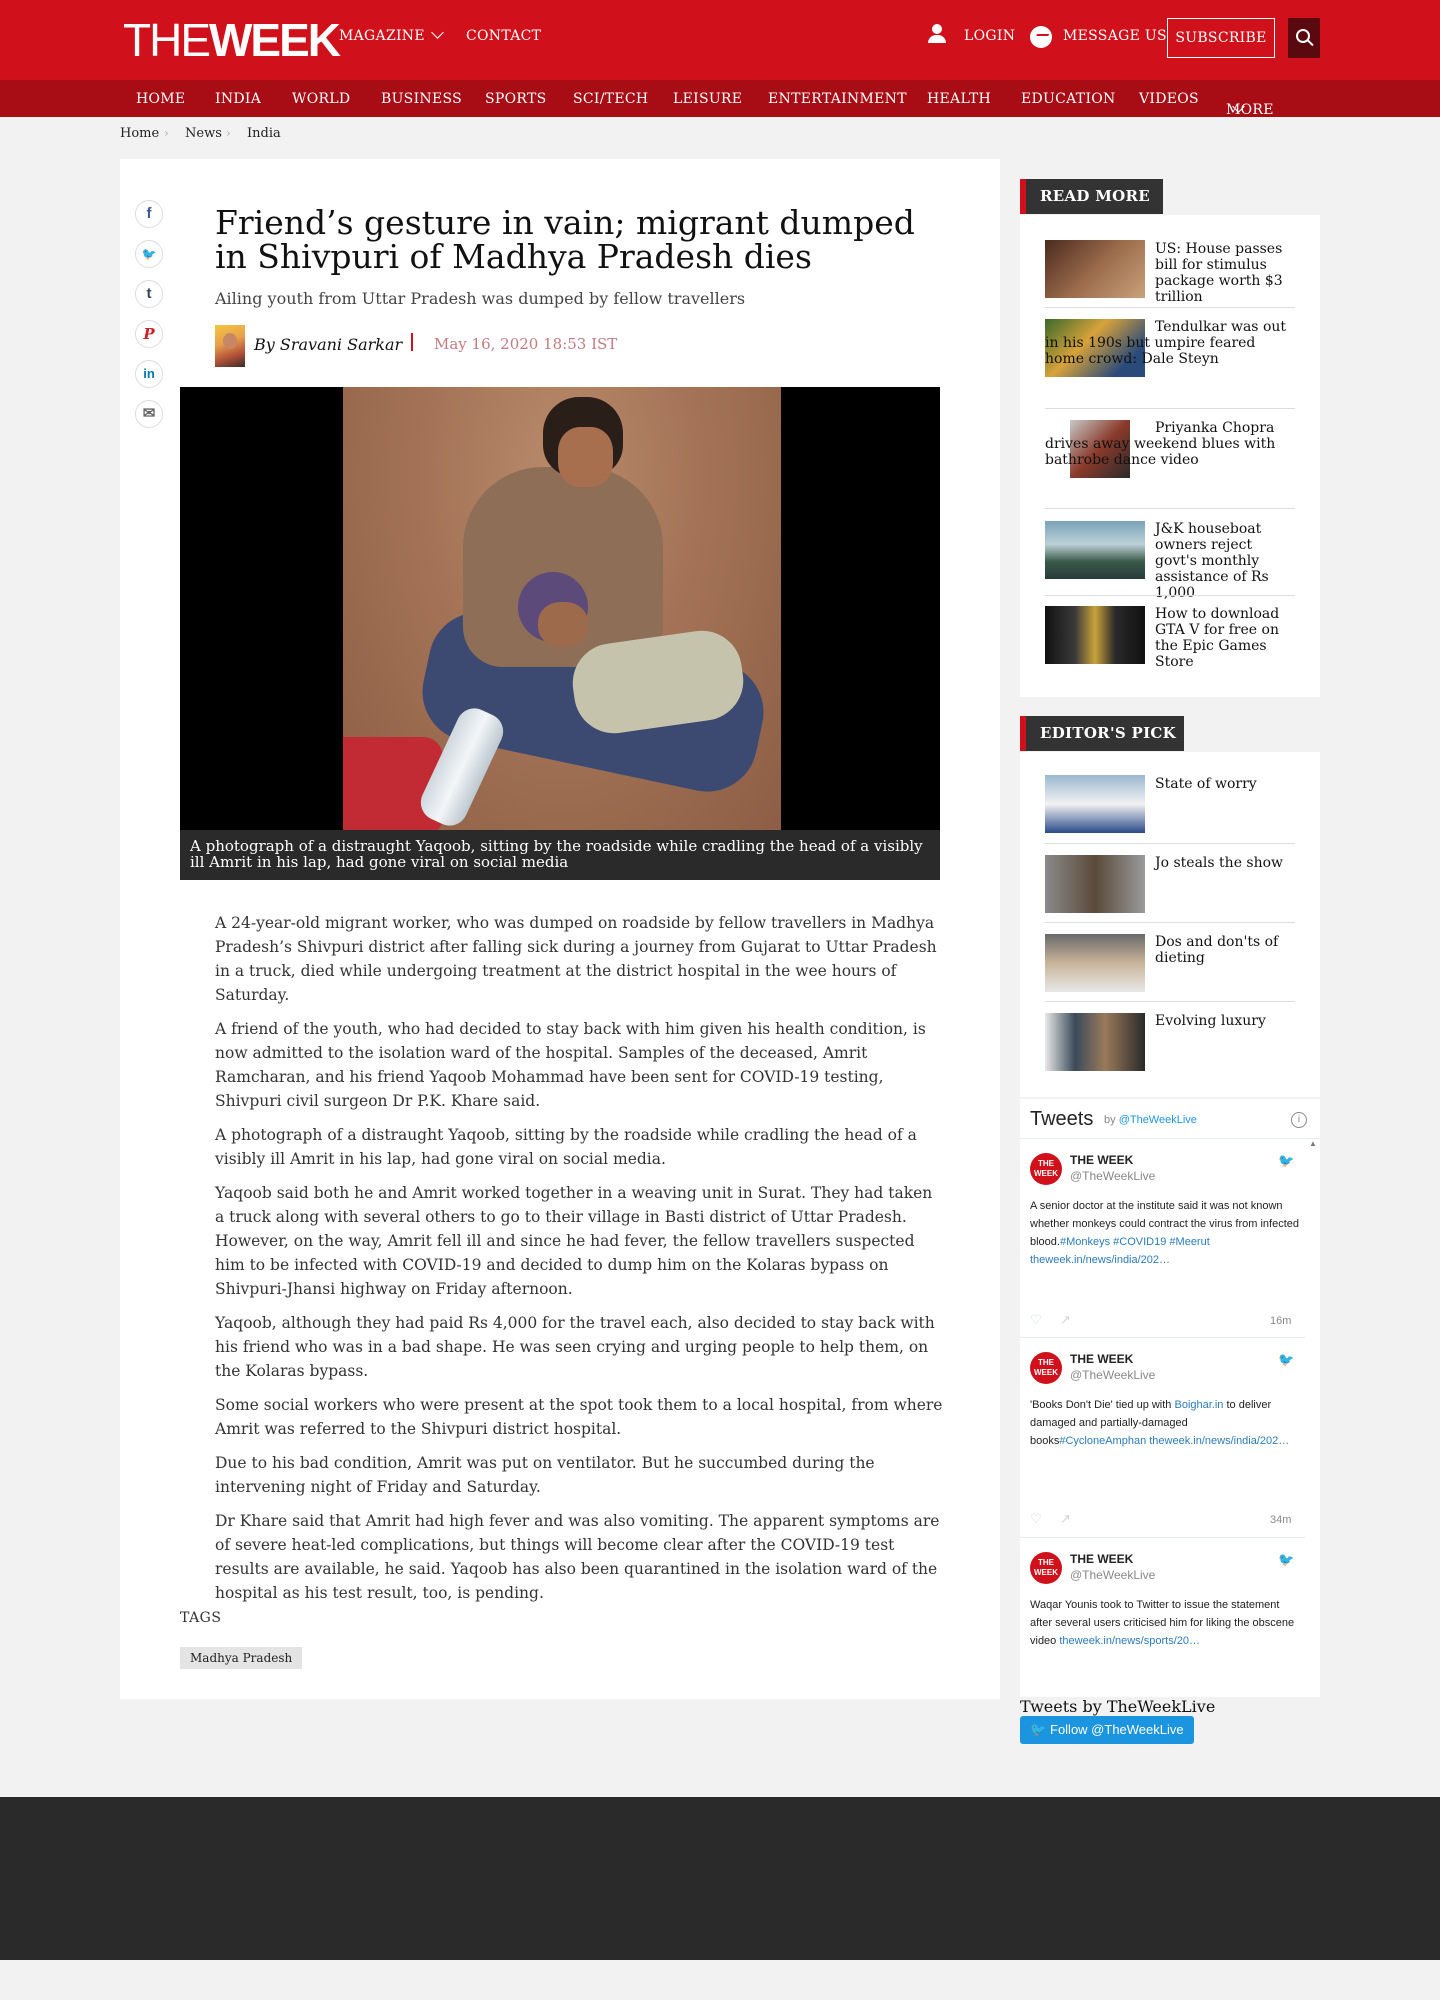  What do you see at coordinates (610, 99) in the screenshot?
I see `section-scitech: SCI/TECH` at bounding box center [610, 99].